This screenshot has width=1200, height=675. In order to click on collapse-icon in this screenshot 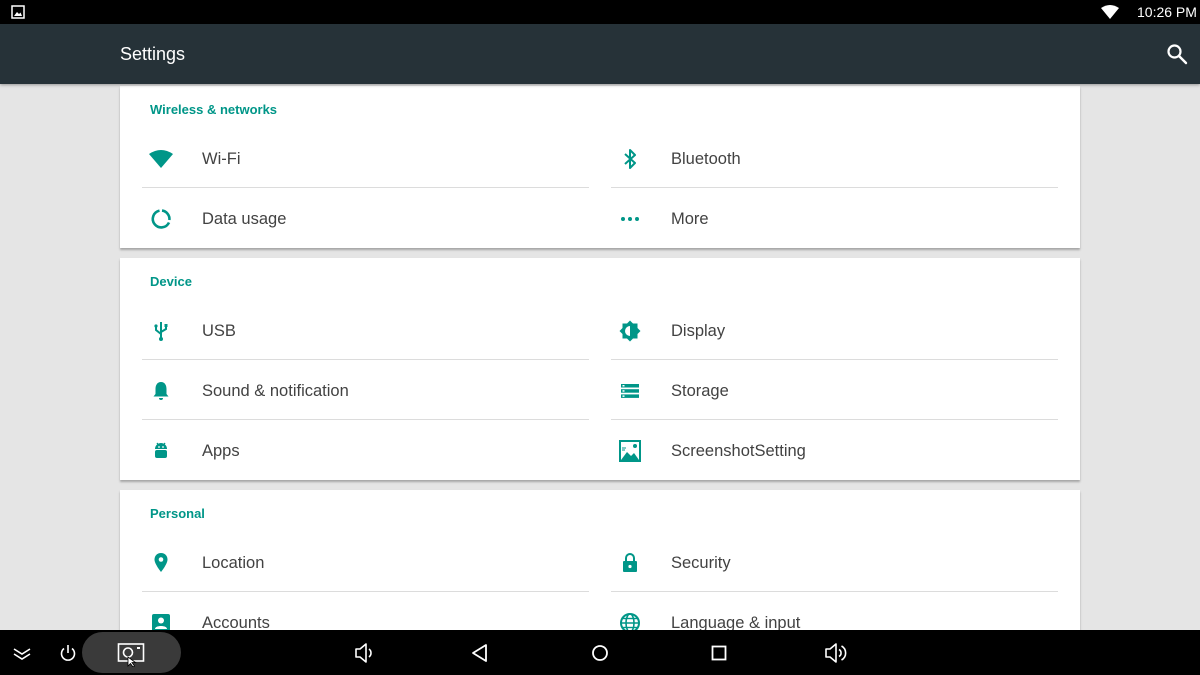, I will do `click(22, 653)`.